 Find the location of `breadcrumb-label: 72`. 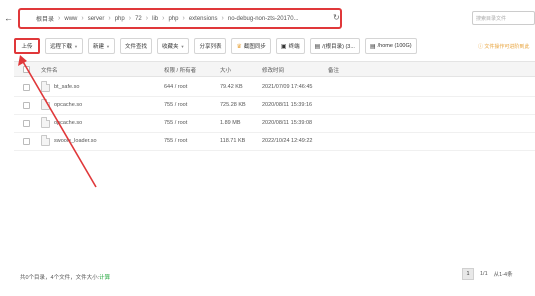

breadcrumb-label: 72 is located at coordinates (138, 18).